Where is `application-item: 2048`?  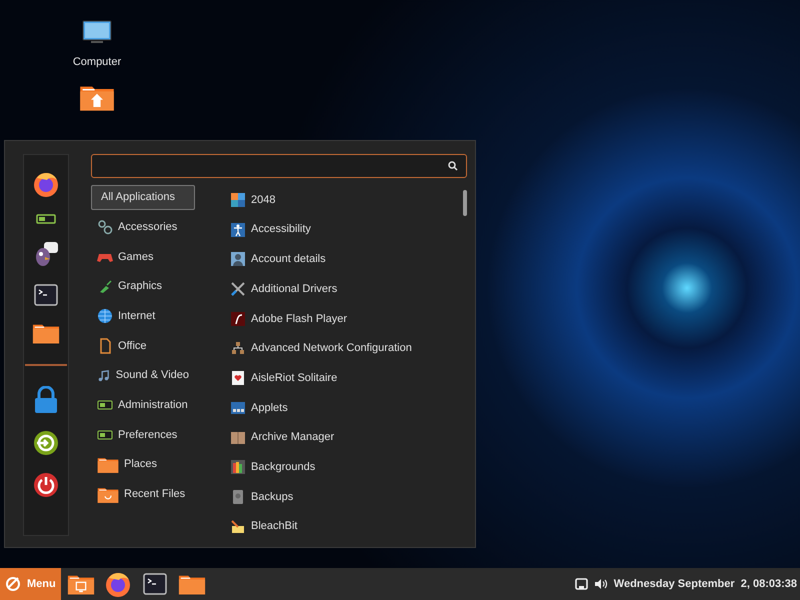 application-item: 2048 is located at coordinates (340, 200).